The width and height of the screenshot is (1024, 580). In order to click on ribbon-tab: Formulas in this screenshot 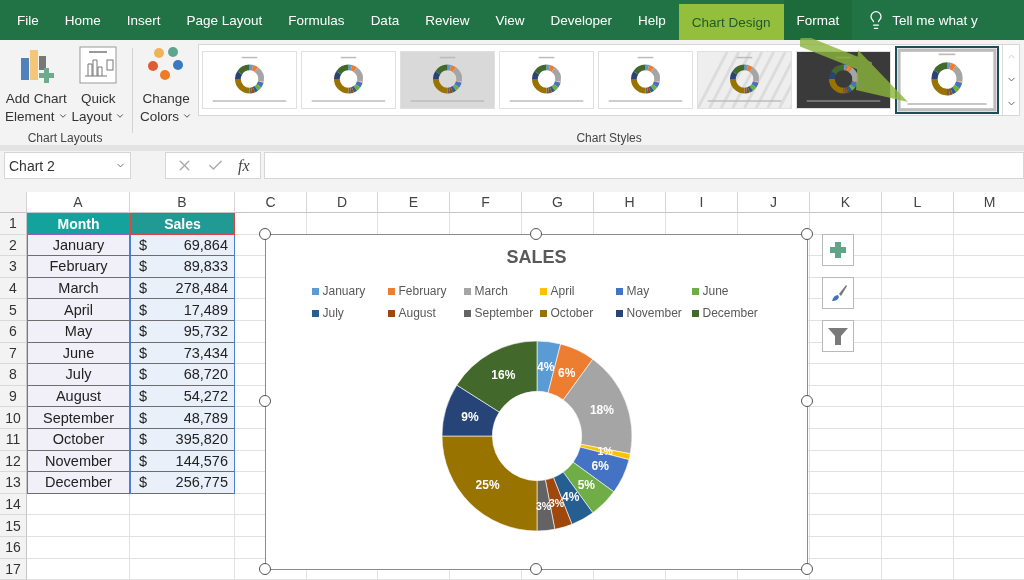, I will do `click(316, 20)`.